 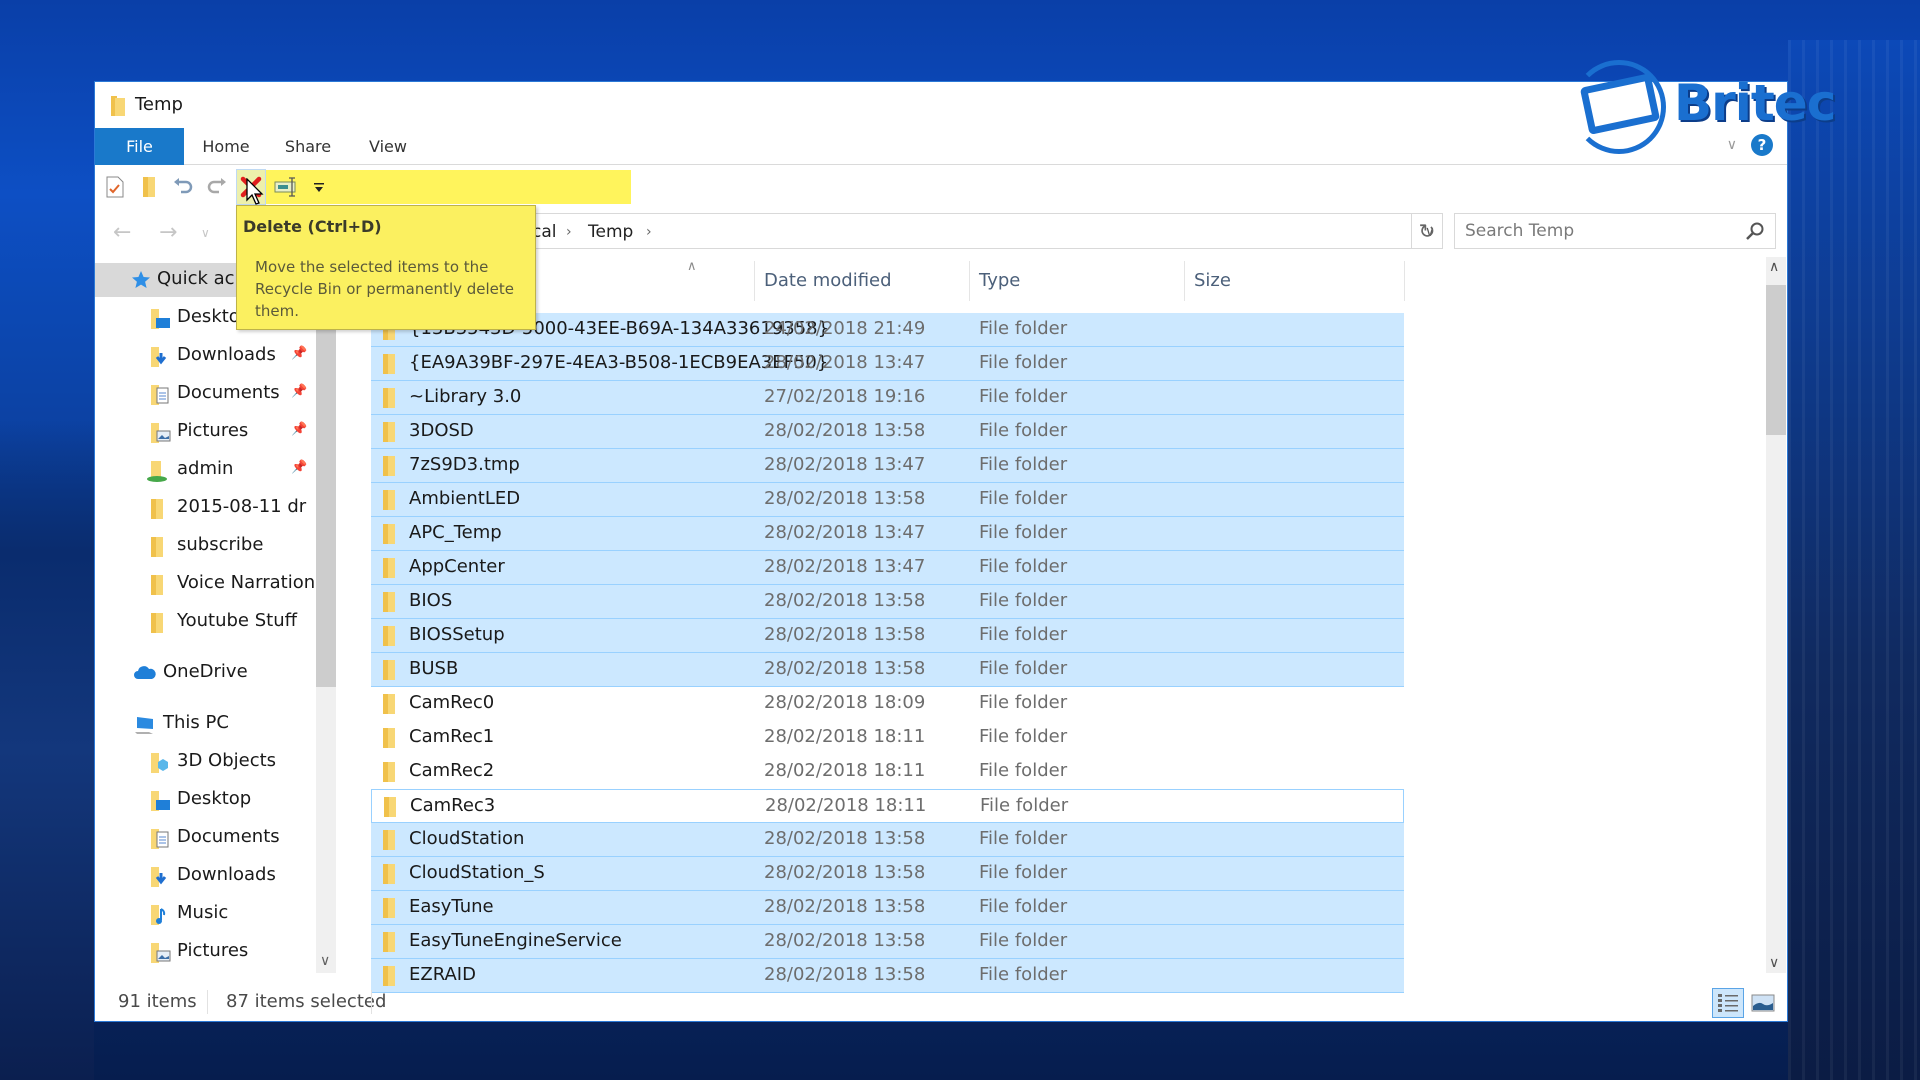 I want to click on file-row: ~Library 3.0 27/02/2018 19:16 File folder, so click(x=887, y=398).